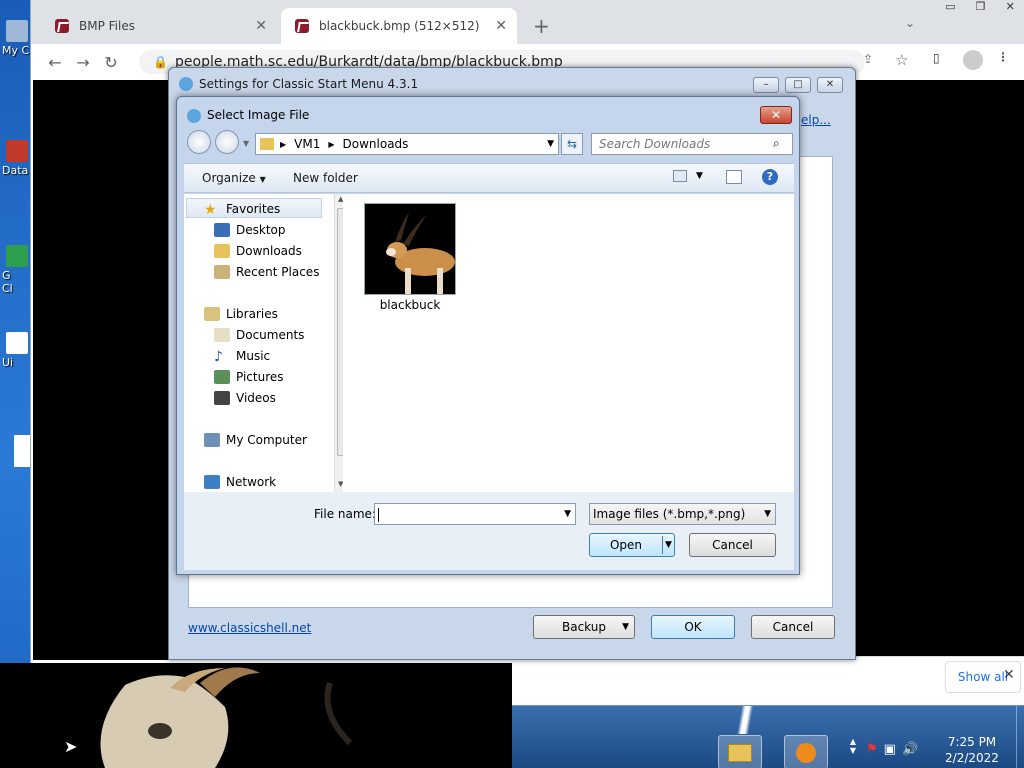 The width and height of the screenshot is (1024, 768). What do you see at coordinates (245, 398) in the screenshot?
I see `nav-videos: Videos` at bounding box center [245, 398].